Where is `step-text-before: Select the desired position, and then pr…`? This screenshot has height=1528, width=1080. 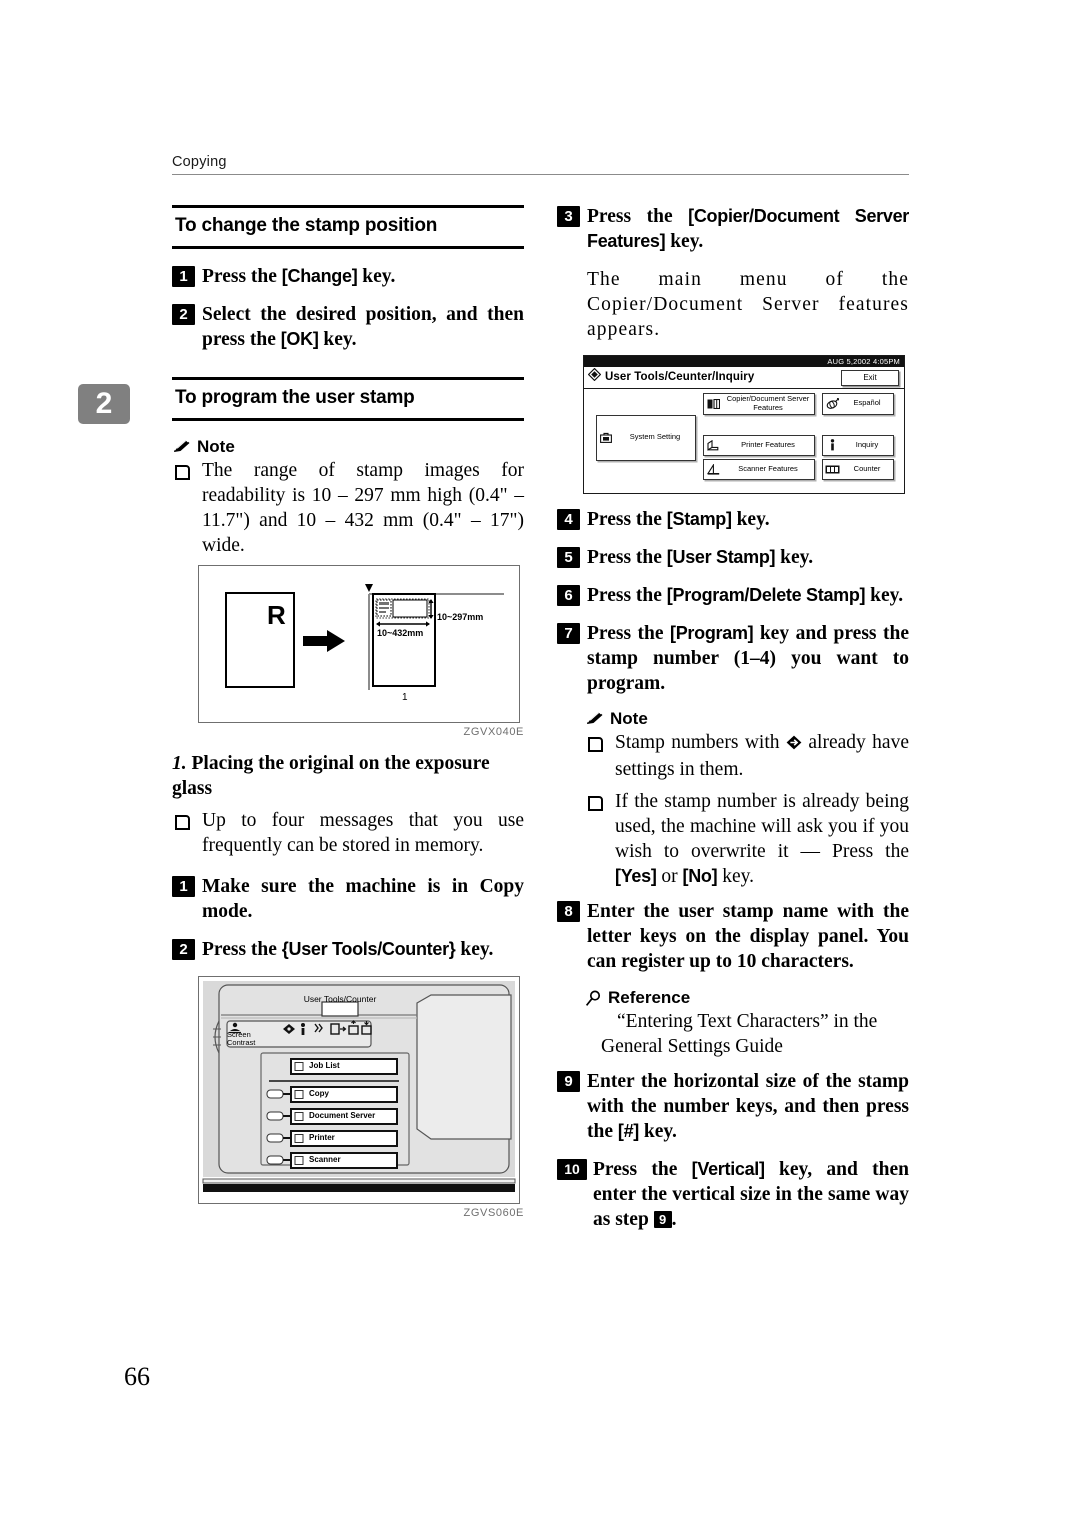 step-text-before: Select the desired position, and then pr… is located at coordinates (363, 326).